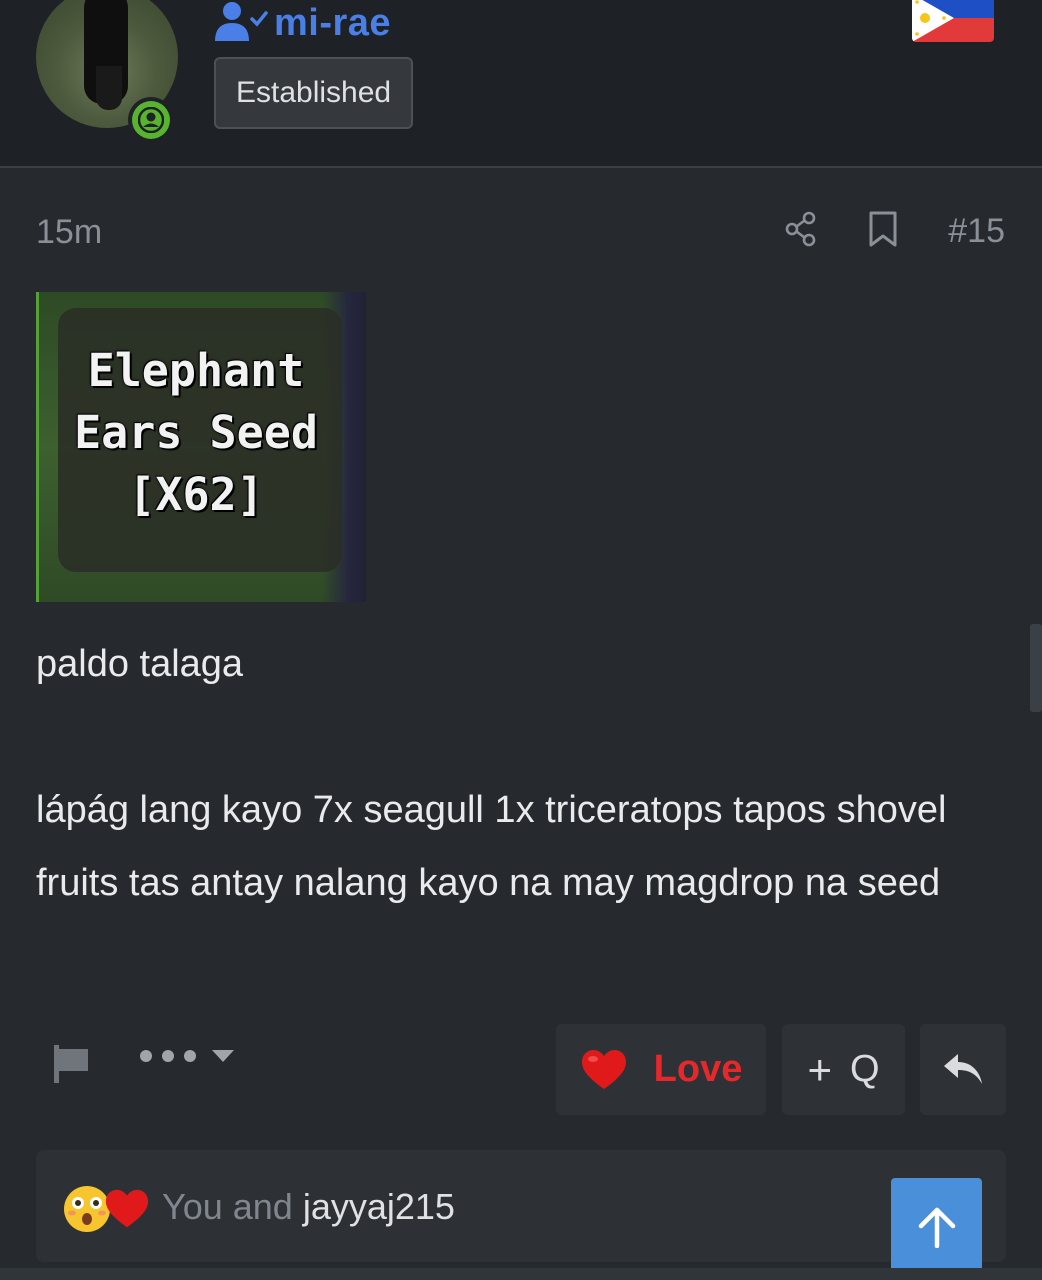 The image size is (1042, 1280). What do you see at coordinates (227, 1206) in the screenshot?
I see `reactions-you-text: You and` at bounding box center [227, 1206].